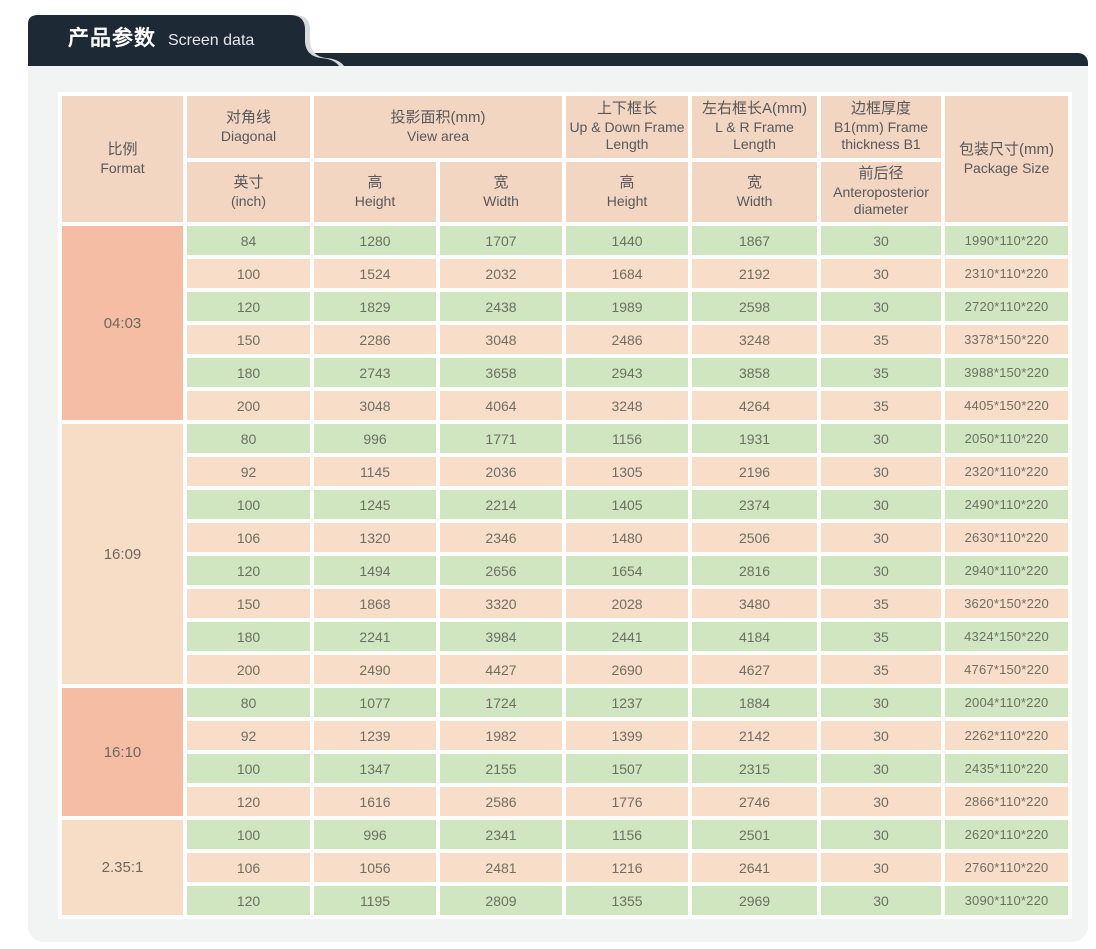  Describe the element at coordinates (755, 372) in the screenshot. I see `data-cell: 3858` at that location.